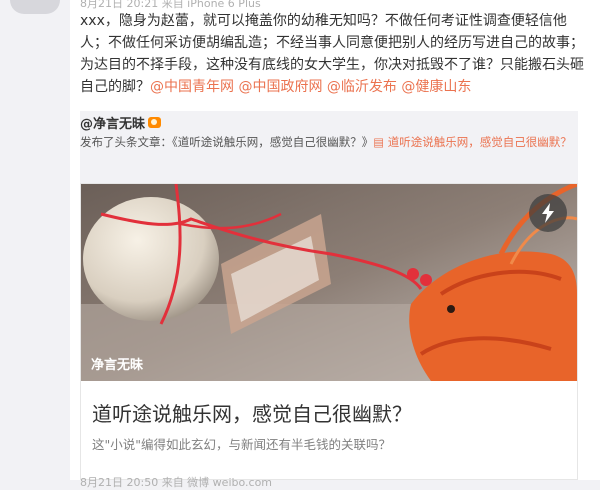  Describe the element at coordinates (252, 412) in the screenshot. I see `article-title: 道听途说触乐网，感觉自己很幽默？` at that location.